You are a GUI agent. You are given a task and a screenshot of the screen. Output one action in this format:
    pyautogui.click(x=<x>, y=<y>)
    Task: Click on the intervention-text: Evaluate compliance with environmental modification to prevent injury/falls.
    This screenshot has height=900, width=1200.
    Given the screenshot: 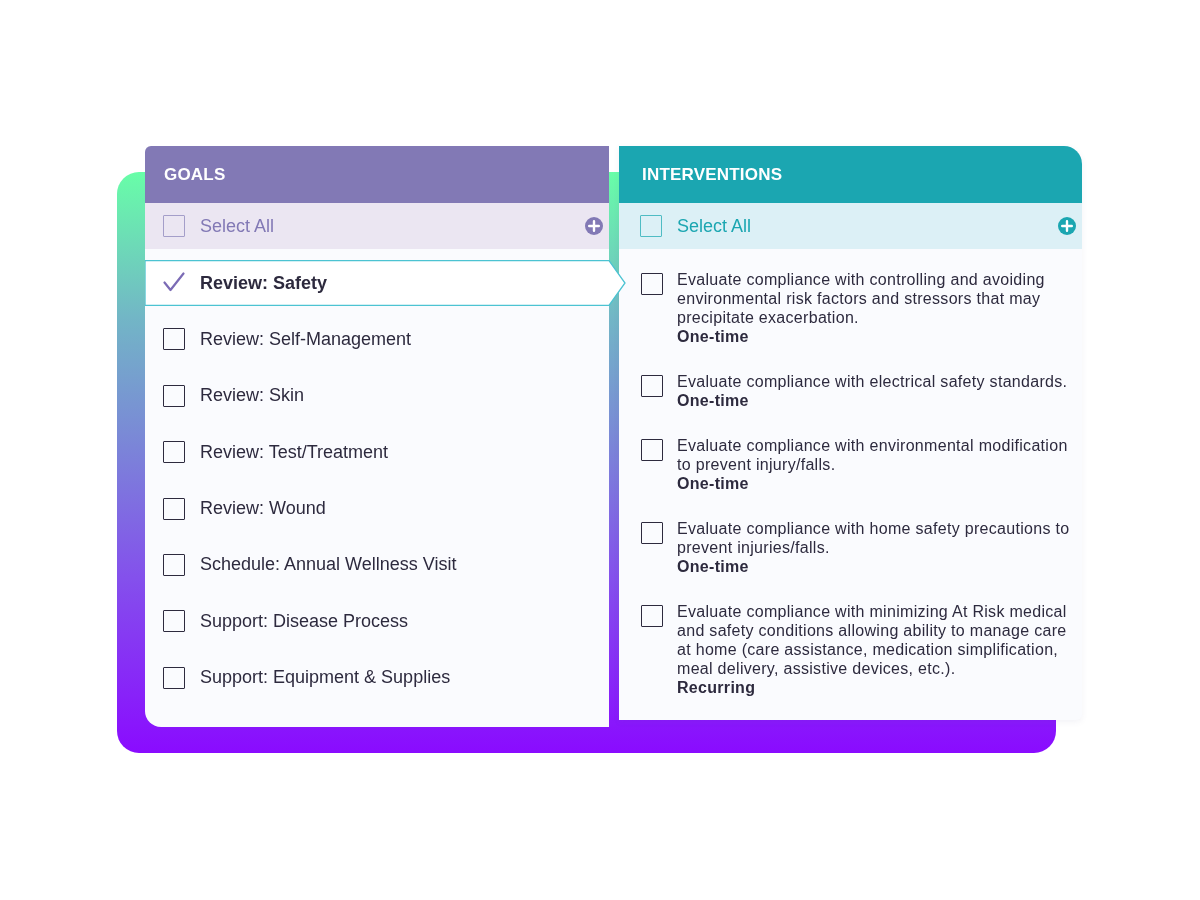 What is the action you would take?
    pyautogui.click(x=873, y=455)
    